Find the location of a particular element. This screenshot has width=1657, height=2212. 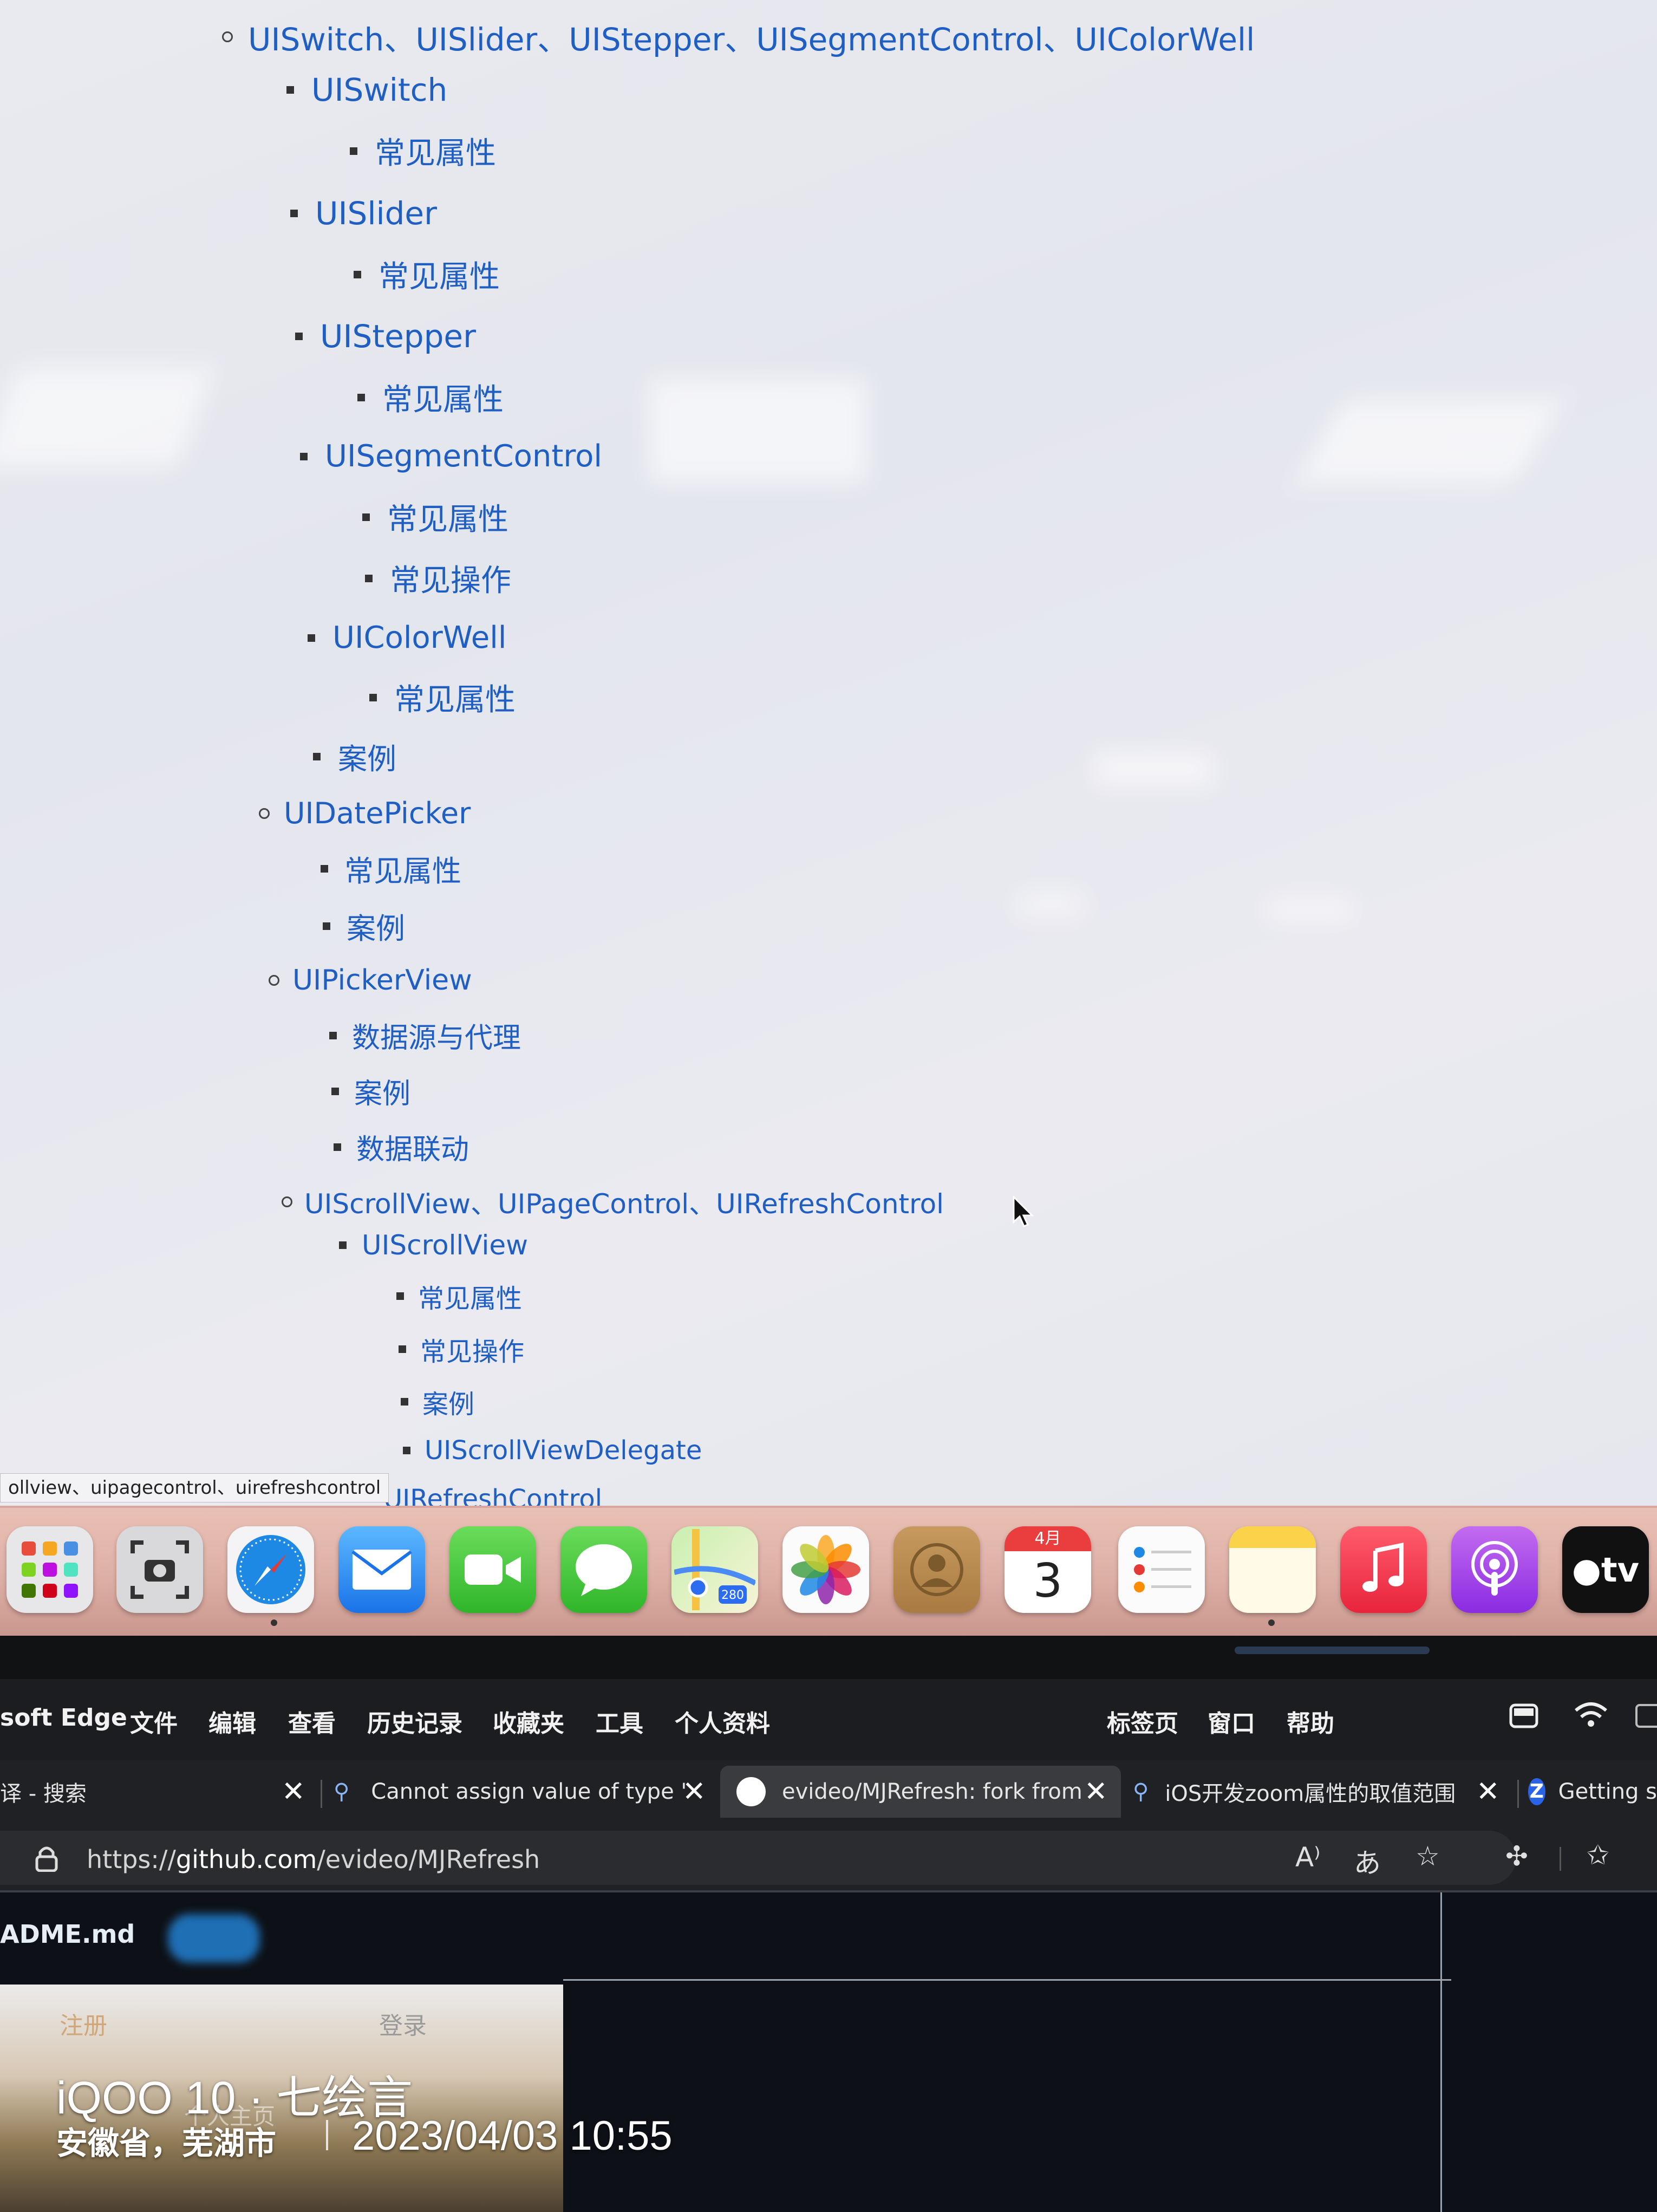

reminders-icon is located at coordinates (1161, 1569).